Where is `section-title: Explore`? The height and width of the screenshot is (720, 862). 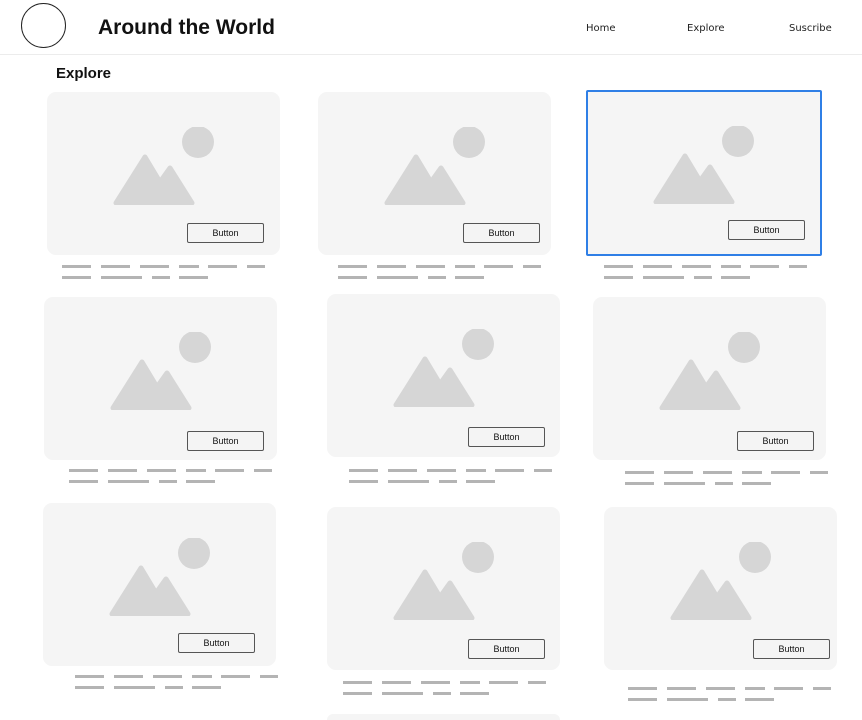
section-title: Explore is located at coordinates (84, 73).